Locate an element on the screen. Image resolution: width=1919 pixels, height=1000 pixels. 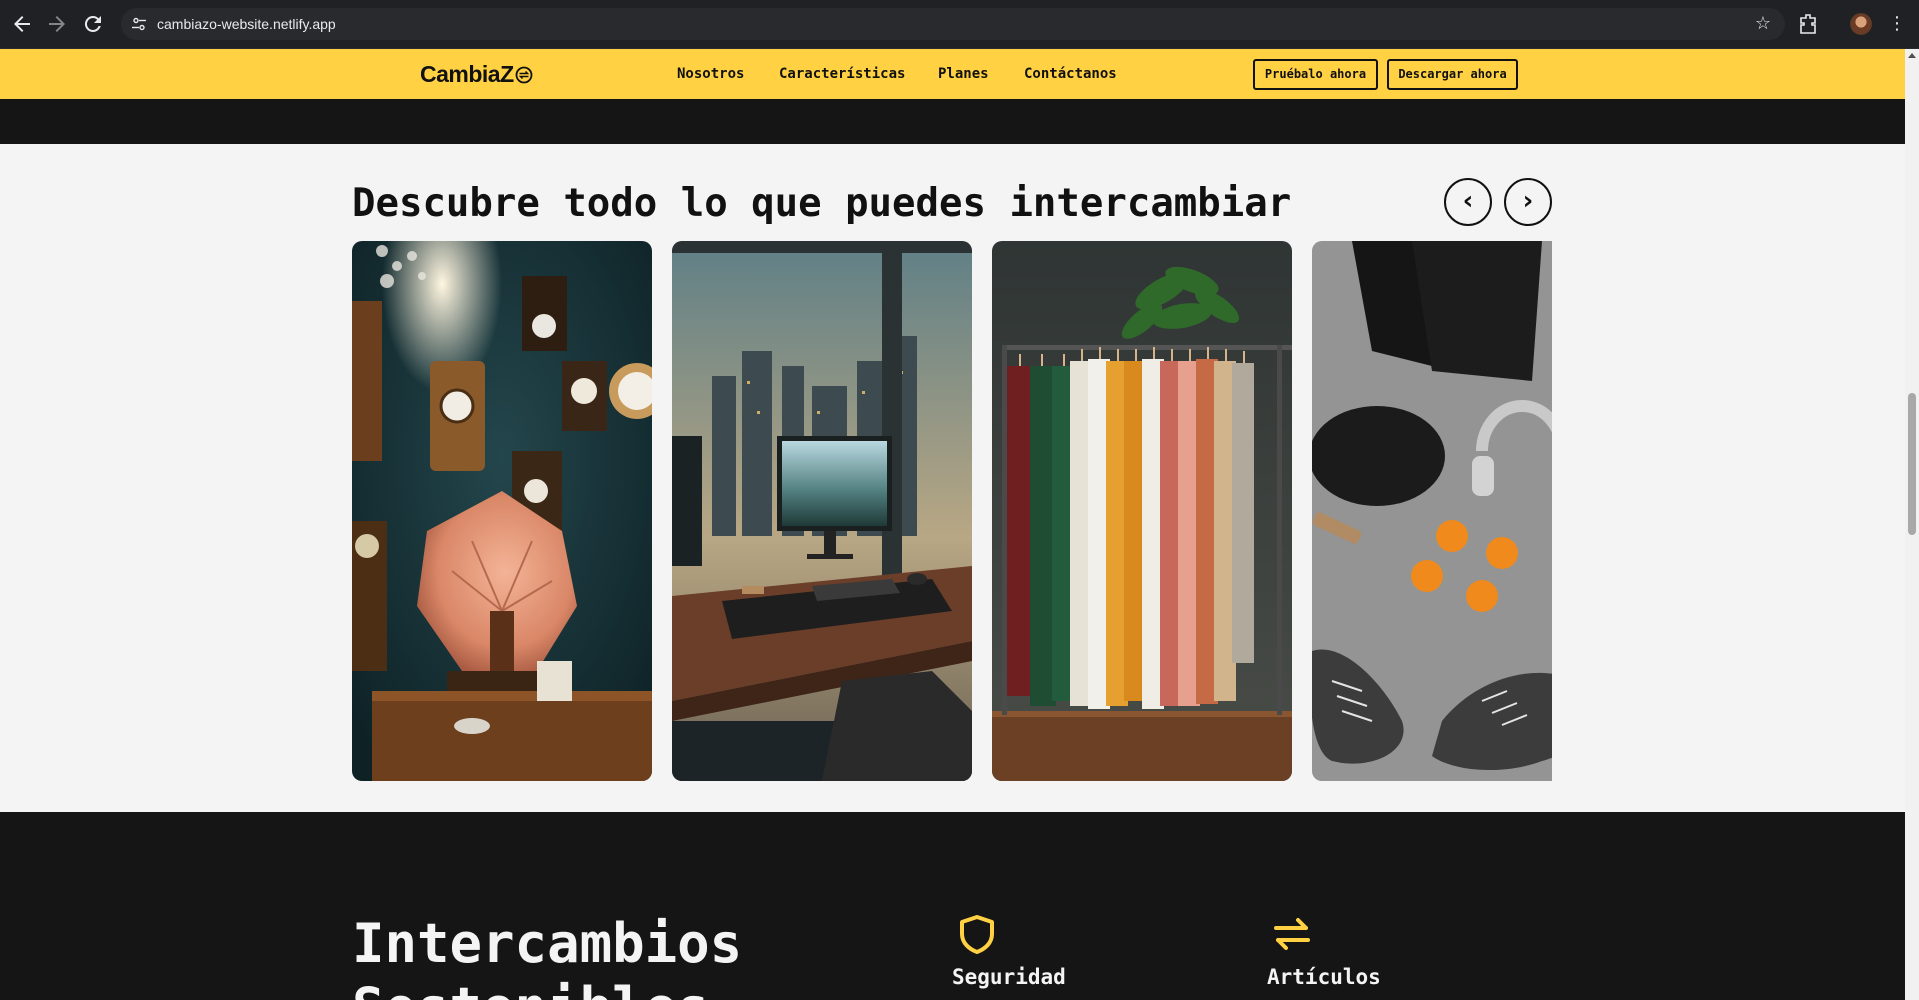
arrow-forward-icon is located at coordinates (57, 24).